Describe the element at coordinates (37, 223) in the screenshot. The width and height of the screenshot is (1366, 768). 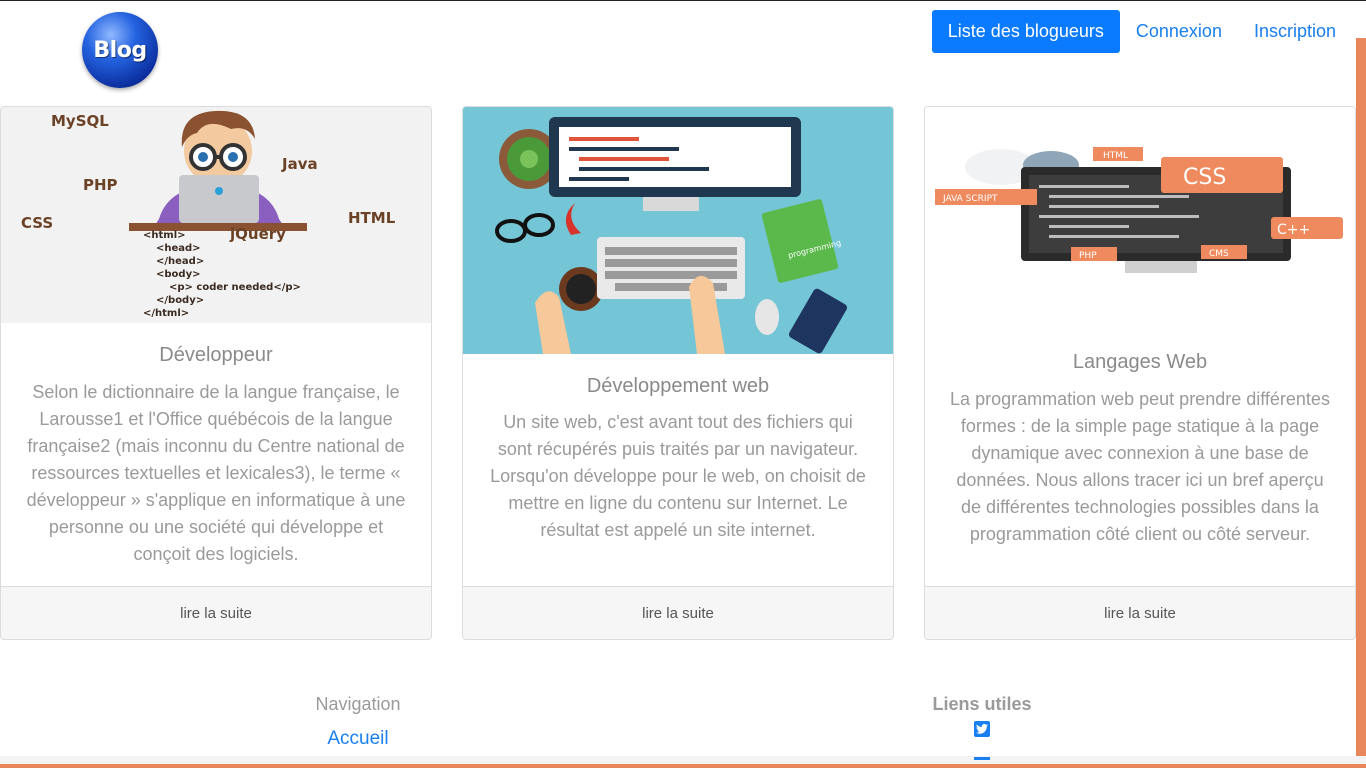
I see `label-css: CSS` at that location.